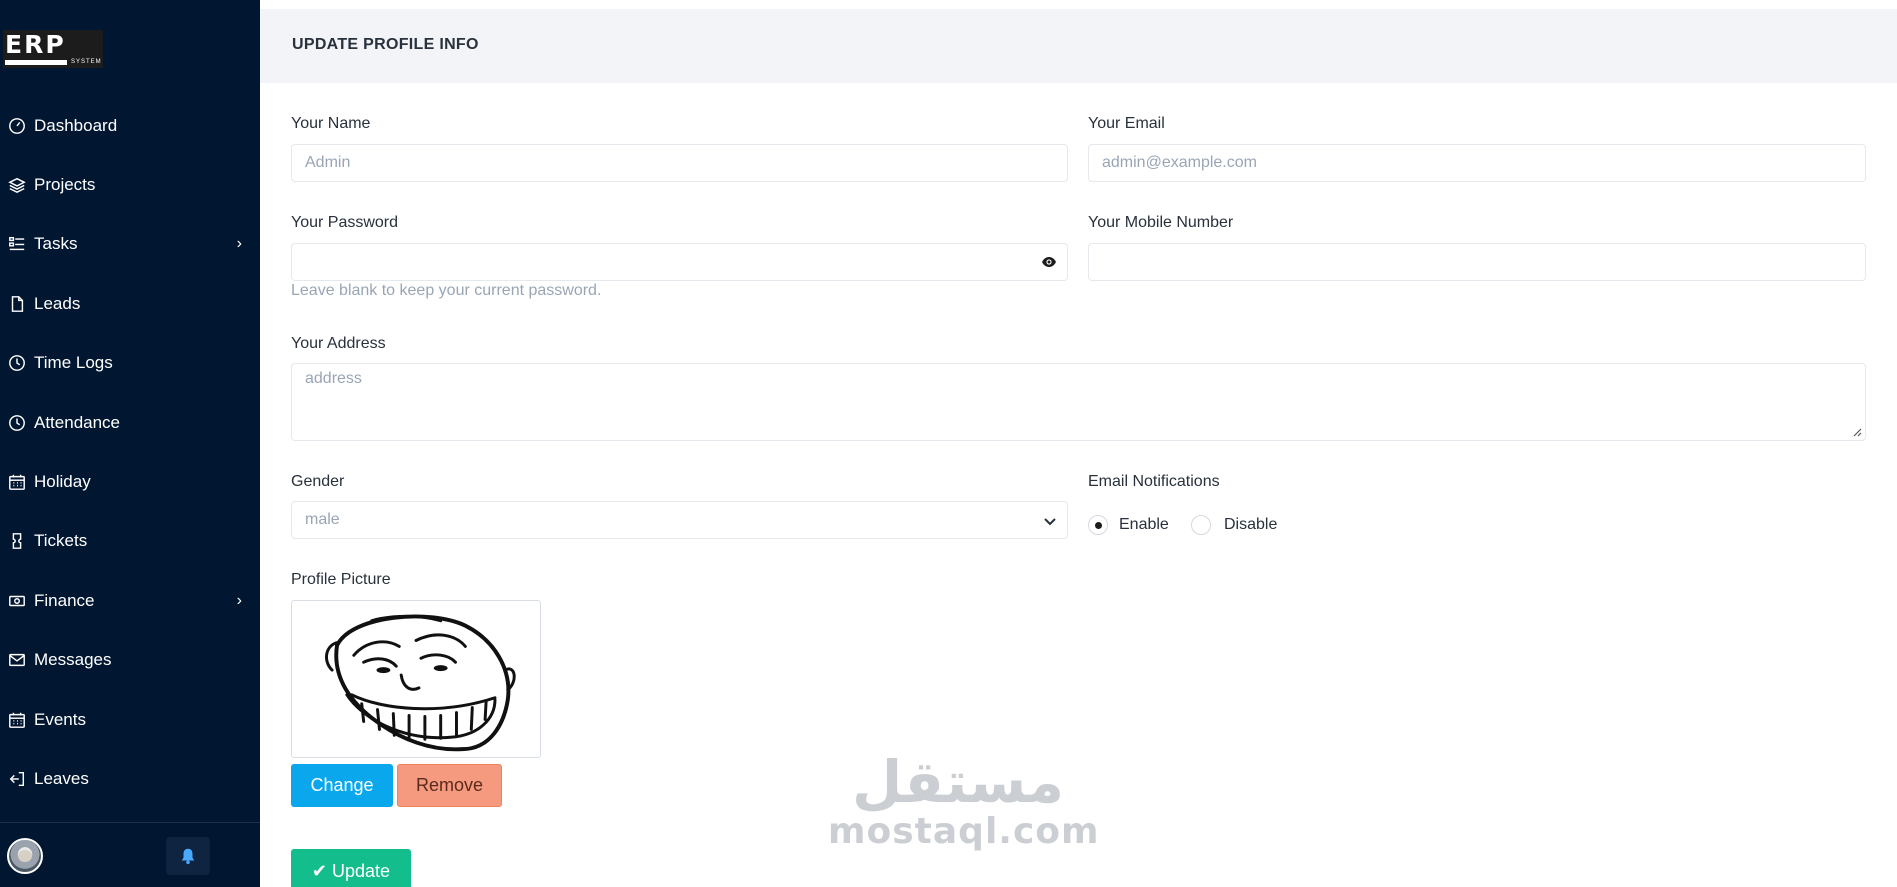  What do you see at coordinates (64, 600) in the screenshot?
I see `sidebar-item-label: Finance` at bounding box center [64, 600].